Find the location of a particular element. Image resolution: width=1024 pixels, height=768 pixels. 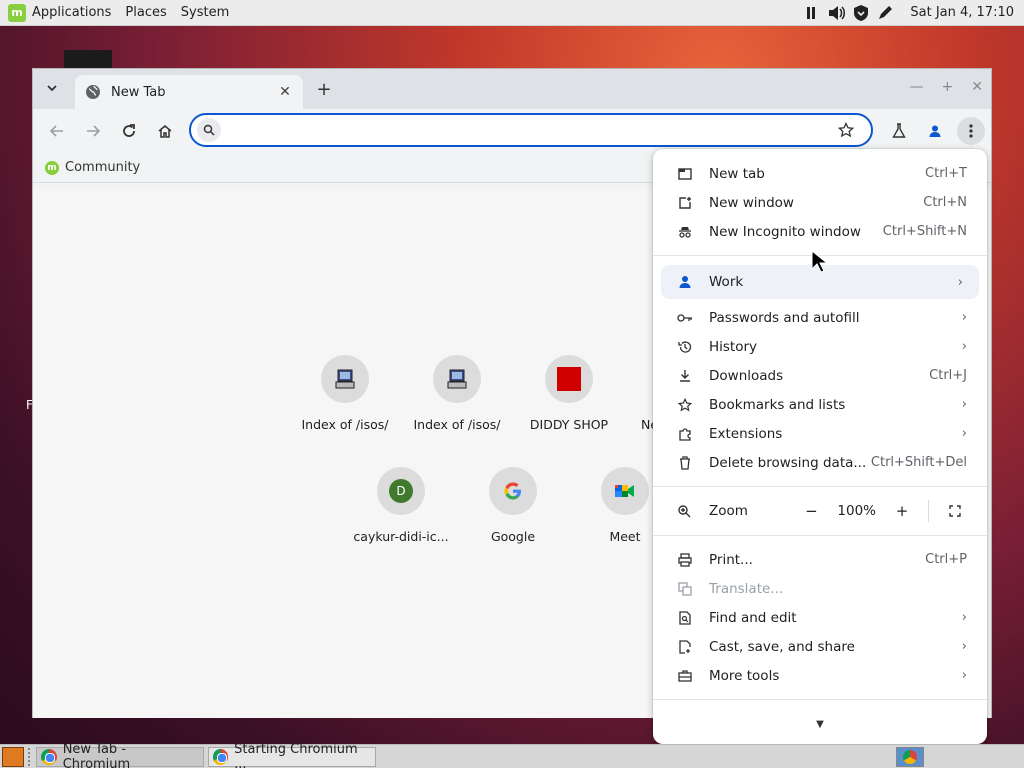

volume-icon is located at coordinates (837, 13).